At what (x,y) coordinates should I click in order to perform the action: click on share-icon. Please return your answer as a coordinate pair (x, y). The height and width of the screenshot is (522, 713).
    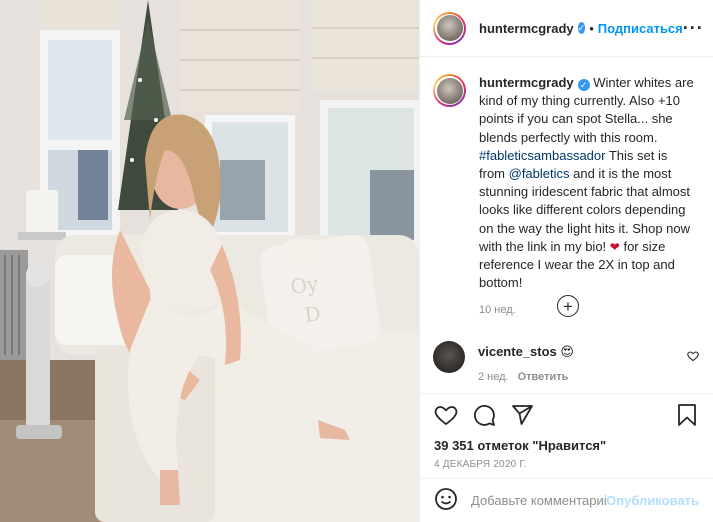
    Looking at the image, I should click on (522, 415).